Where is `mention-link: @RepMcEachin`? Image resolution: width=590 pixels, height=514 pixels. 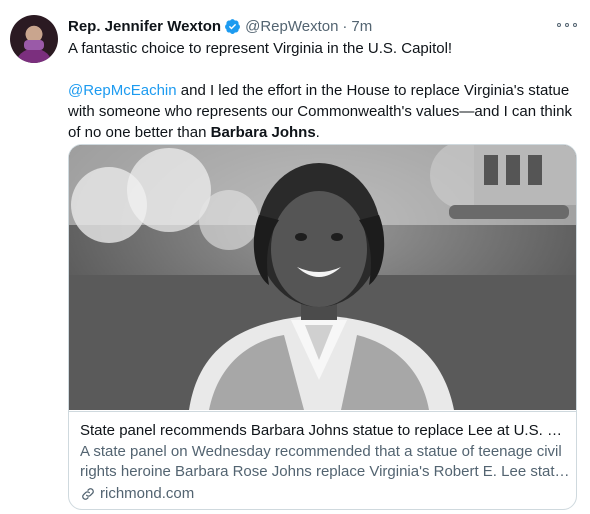
mention-link: @RepMcEachin is located at coordinates (122, 90).